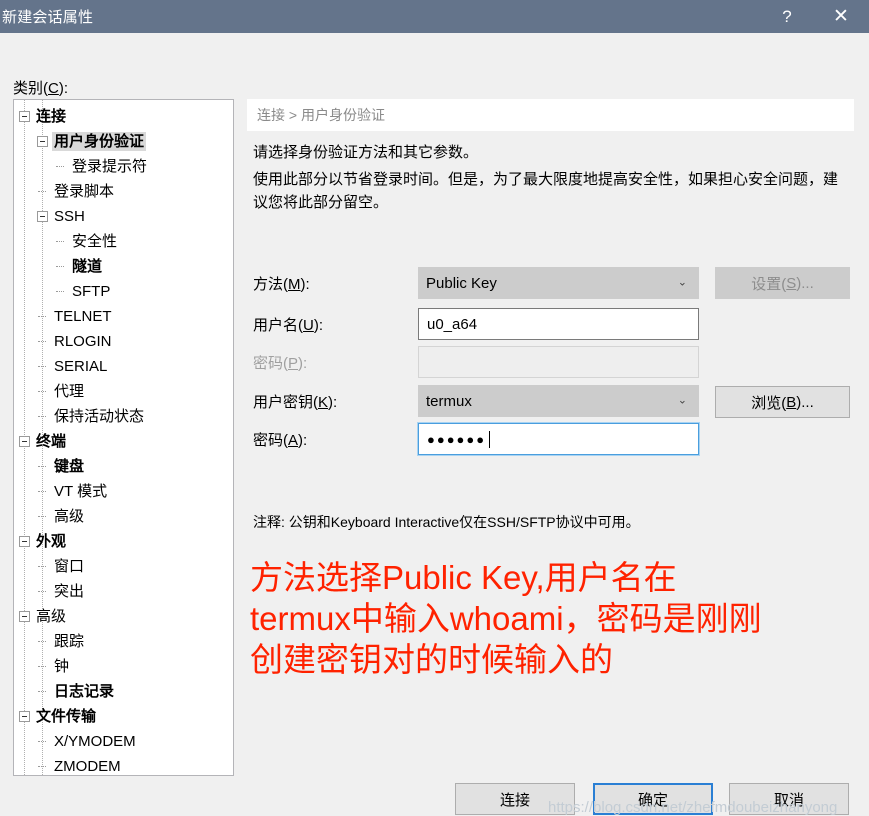 Image resolution: width=869 pixels, height=816 pixels. I want to click on close-icon: ✕, so click(841, 16).